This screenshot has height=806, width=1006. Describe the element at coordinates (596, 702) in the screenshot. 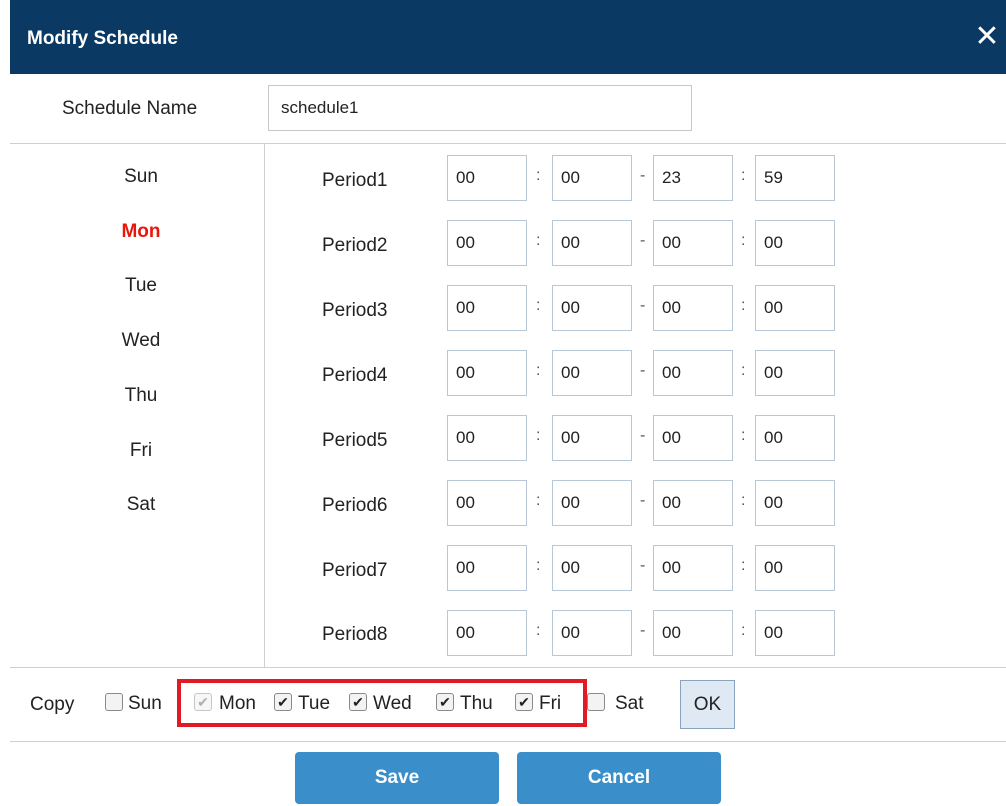

I see `copy-sat-checkbox` at that location.